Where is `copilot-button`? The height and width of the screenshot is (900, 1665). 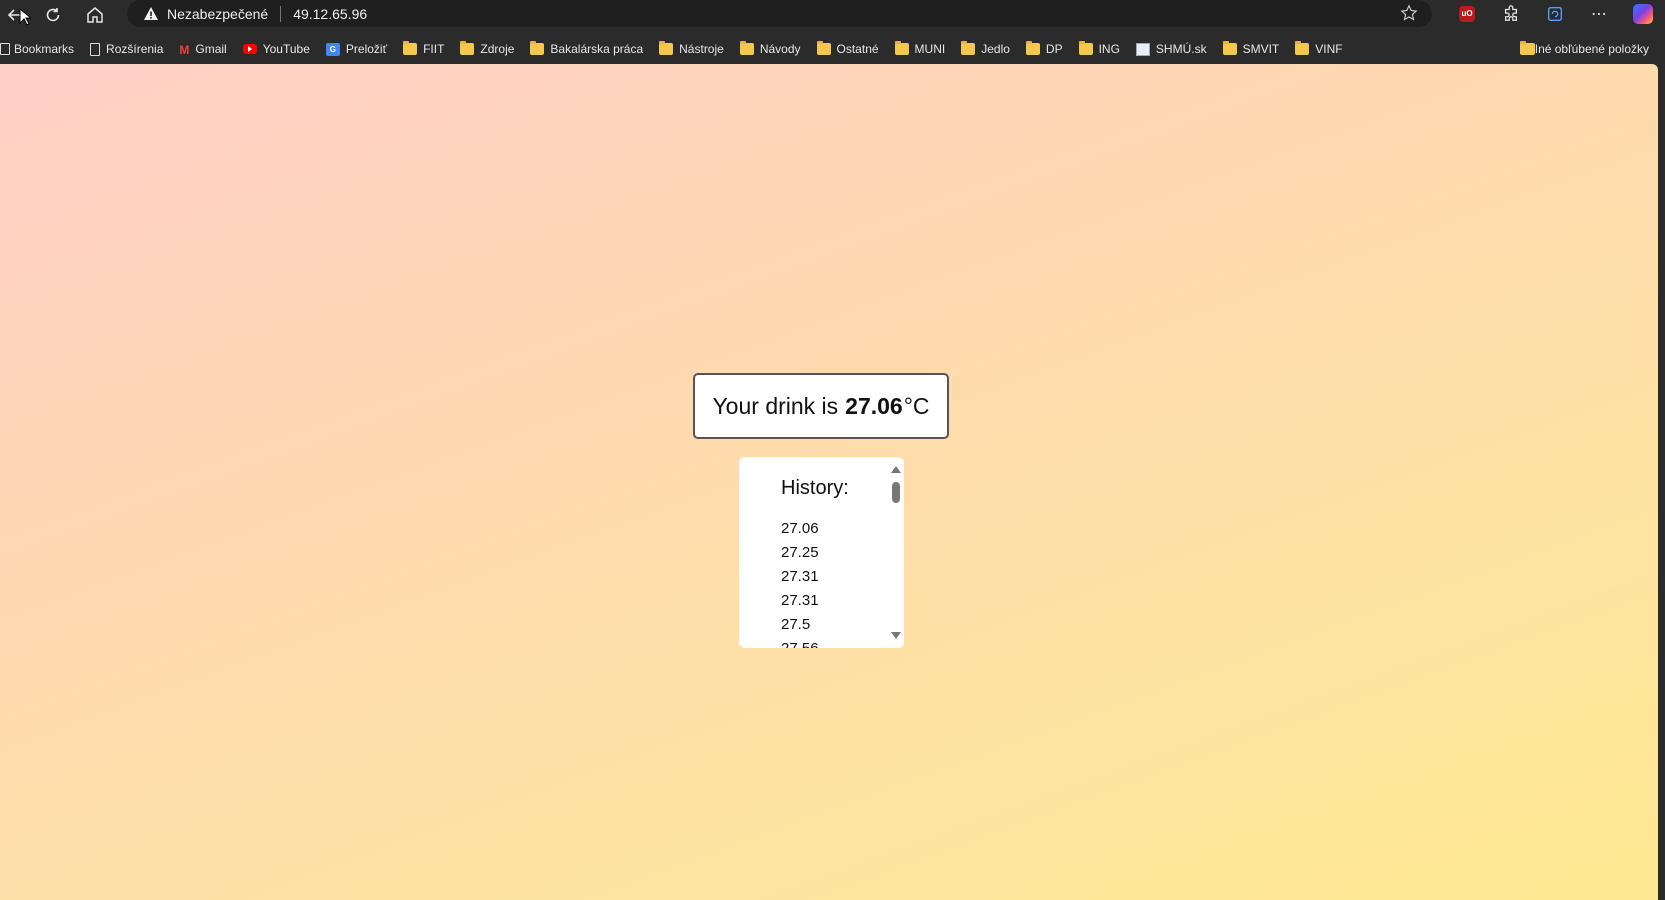
copilot-button is located at coordinates (1643, 13).